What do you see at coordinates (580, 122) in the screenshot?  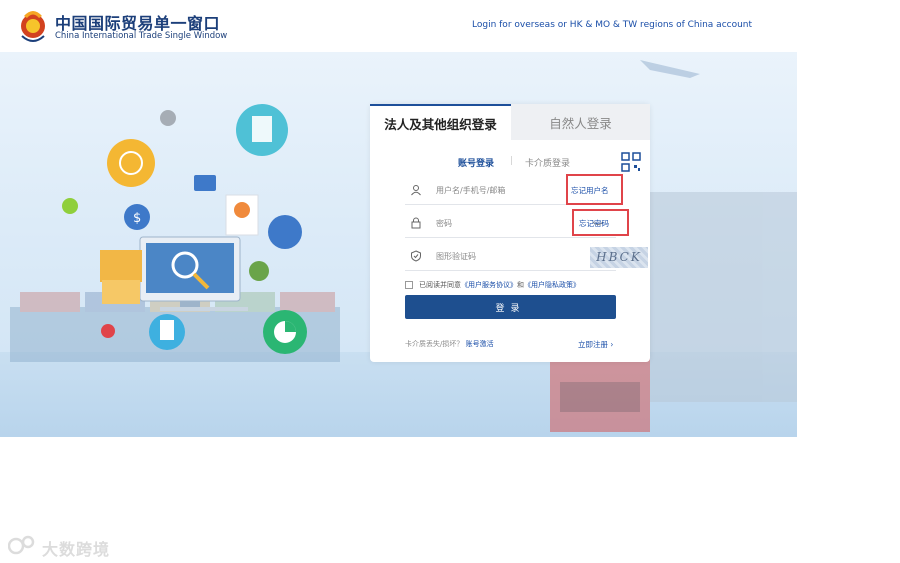 I see `tab-individual-login: 自然人登录` at bounding box center [580, 122].